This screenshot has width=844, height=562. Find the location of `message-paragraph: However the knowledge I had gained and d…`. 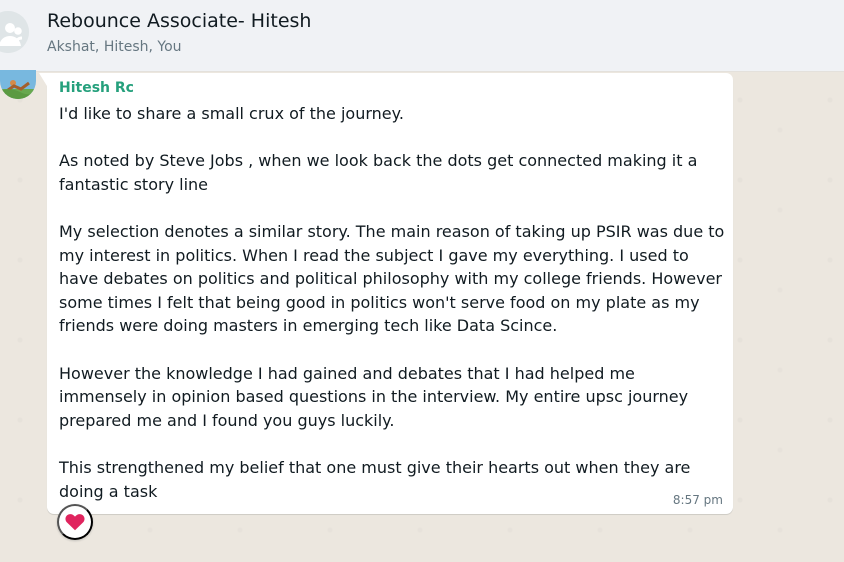

message-paragraph: However the knowledge I had gained and d… is located at coordinates (374, 396).